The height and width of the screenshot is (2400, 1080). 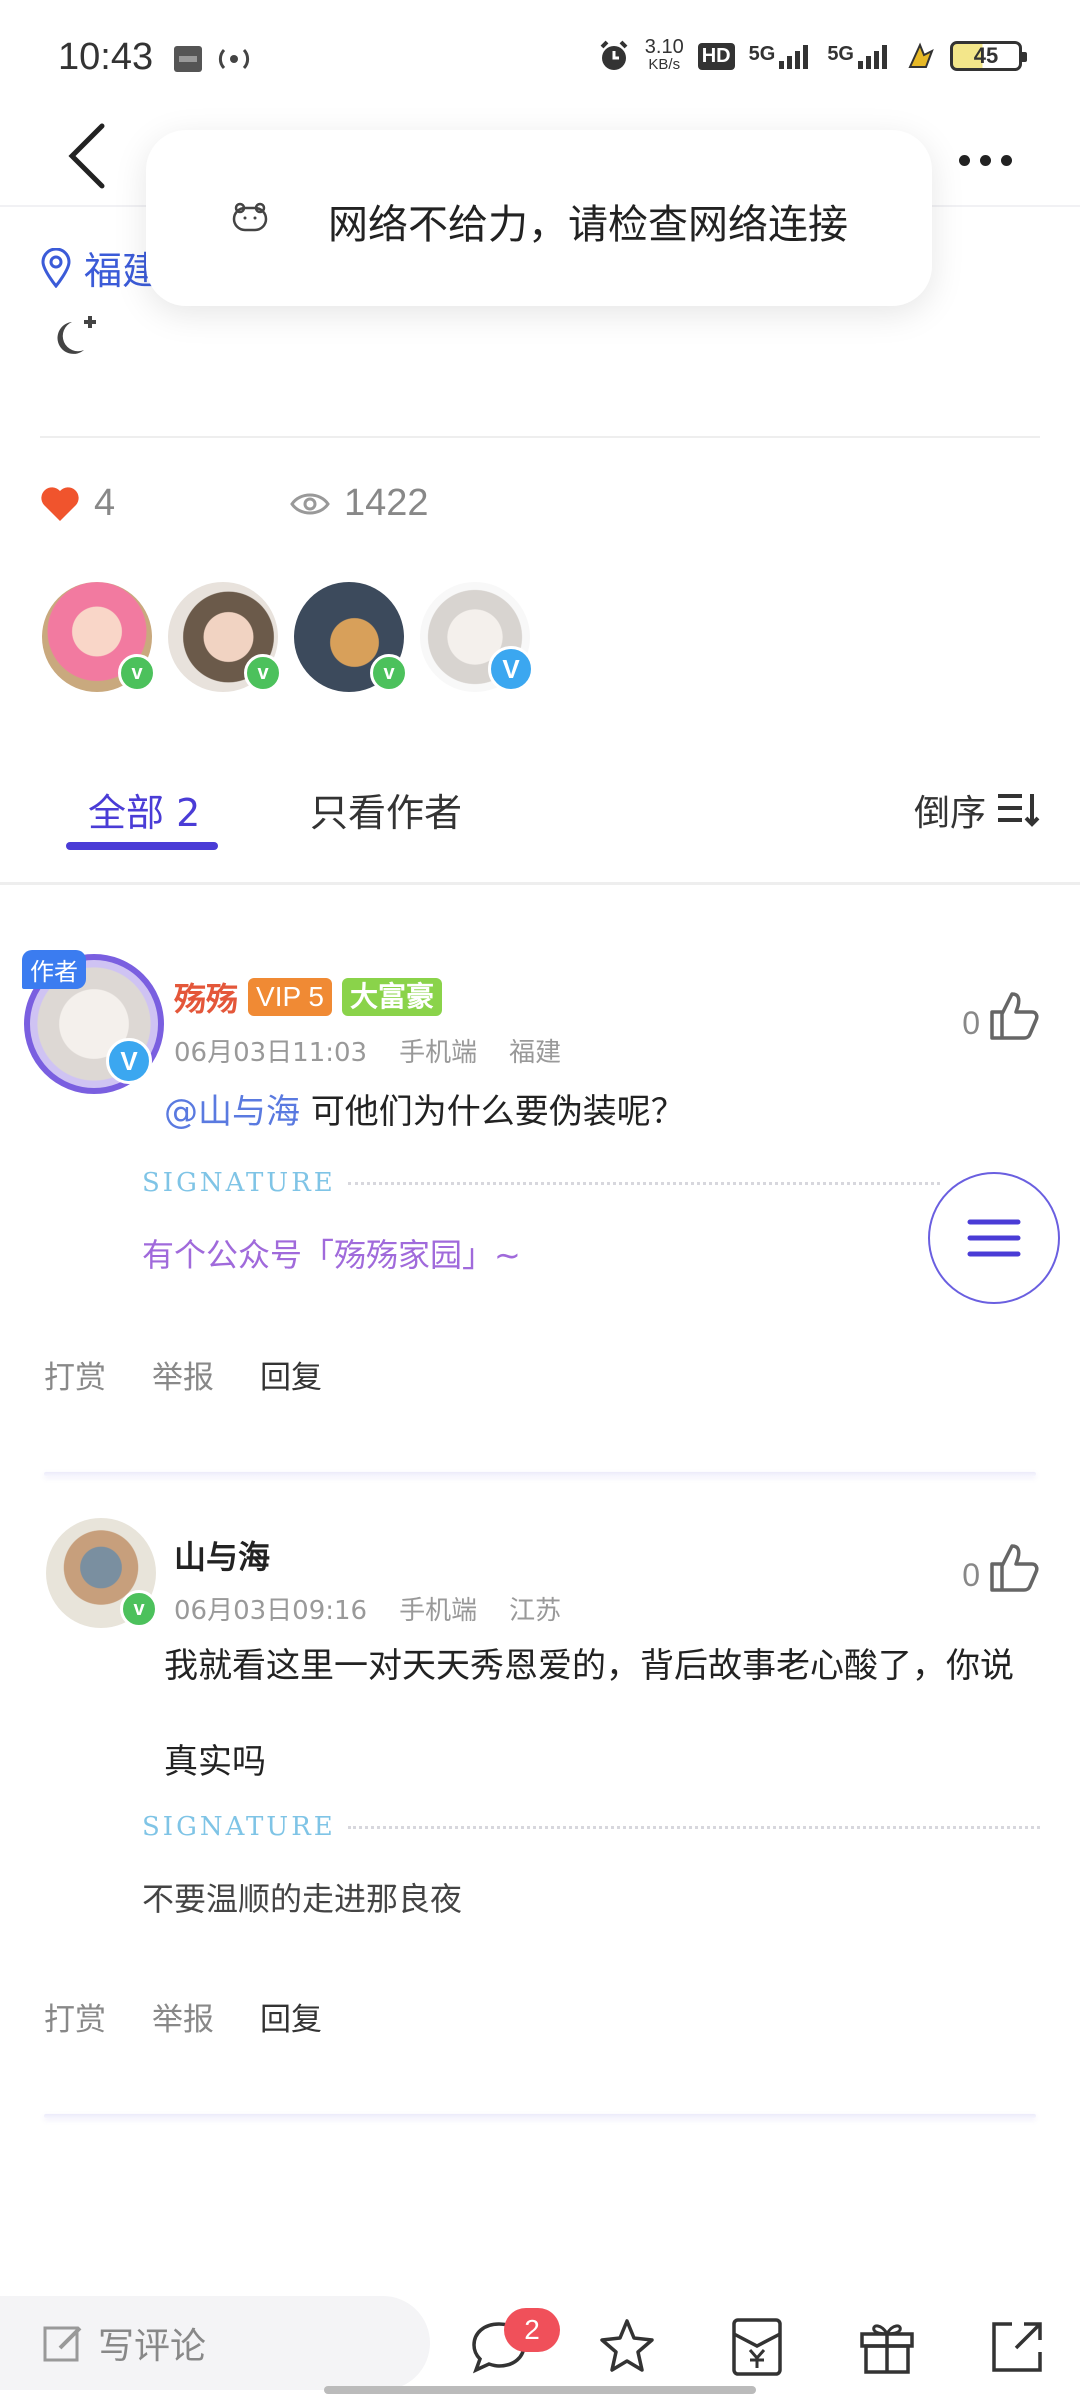 I want to click on more-options-button, so click(x=985, y=160).